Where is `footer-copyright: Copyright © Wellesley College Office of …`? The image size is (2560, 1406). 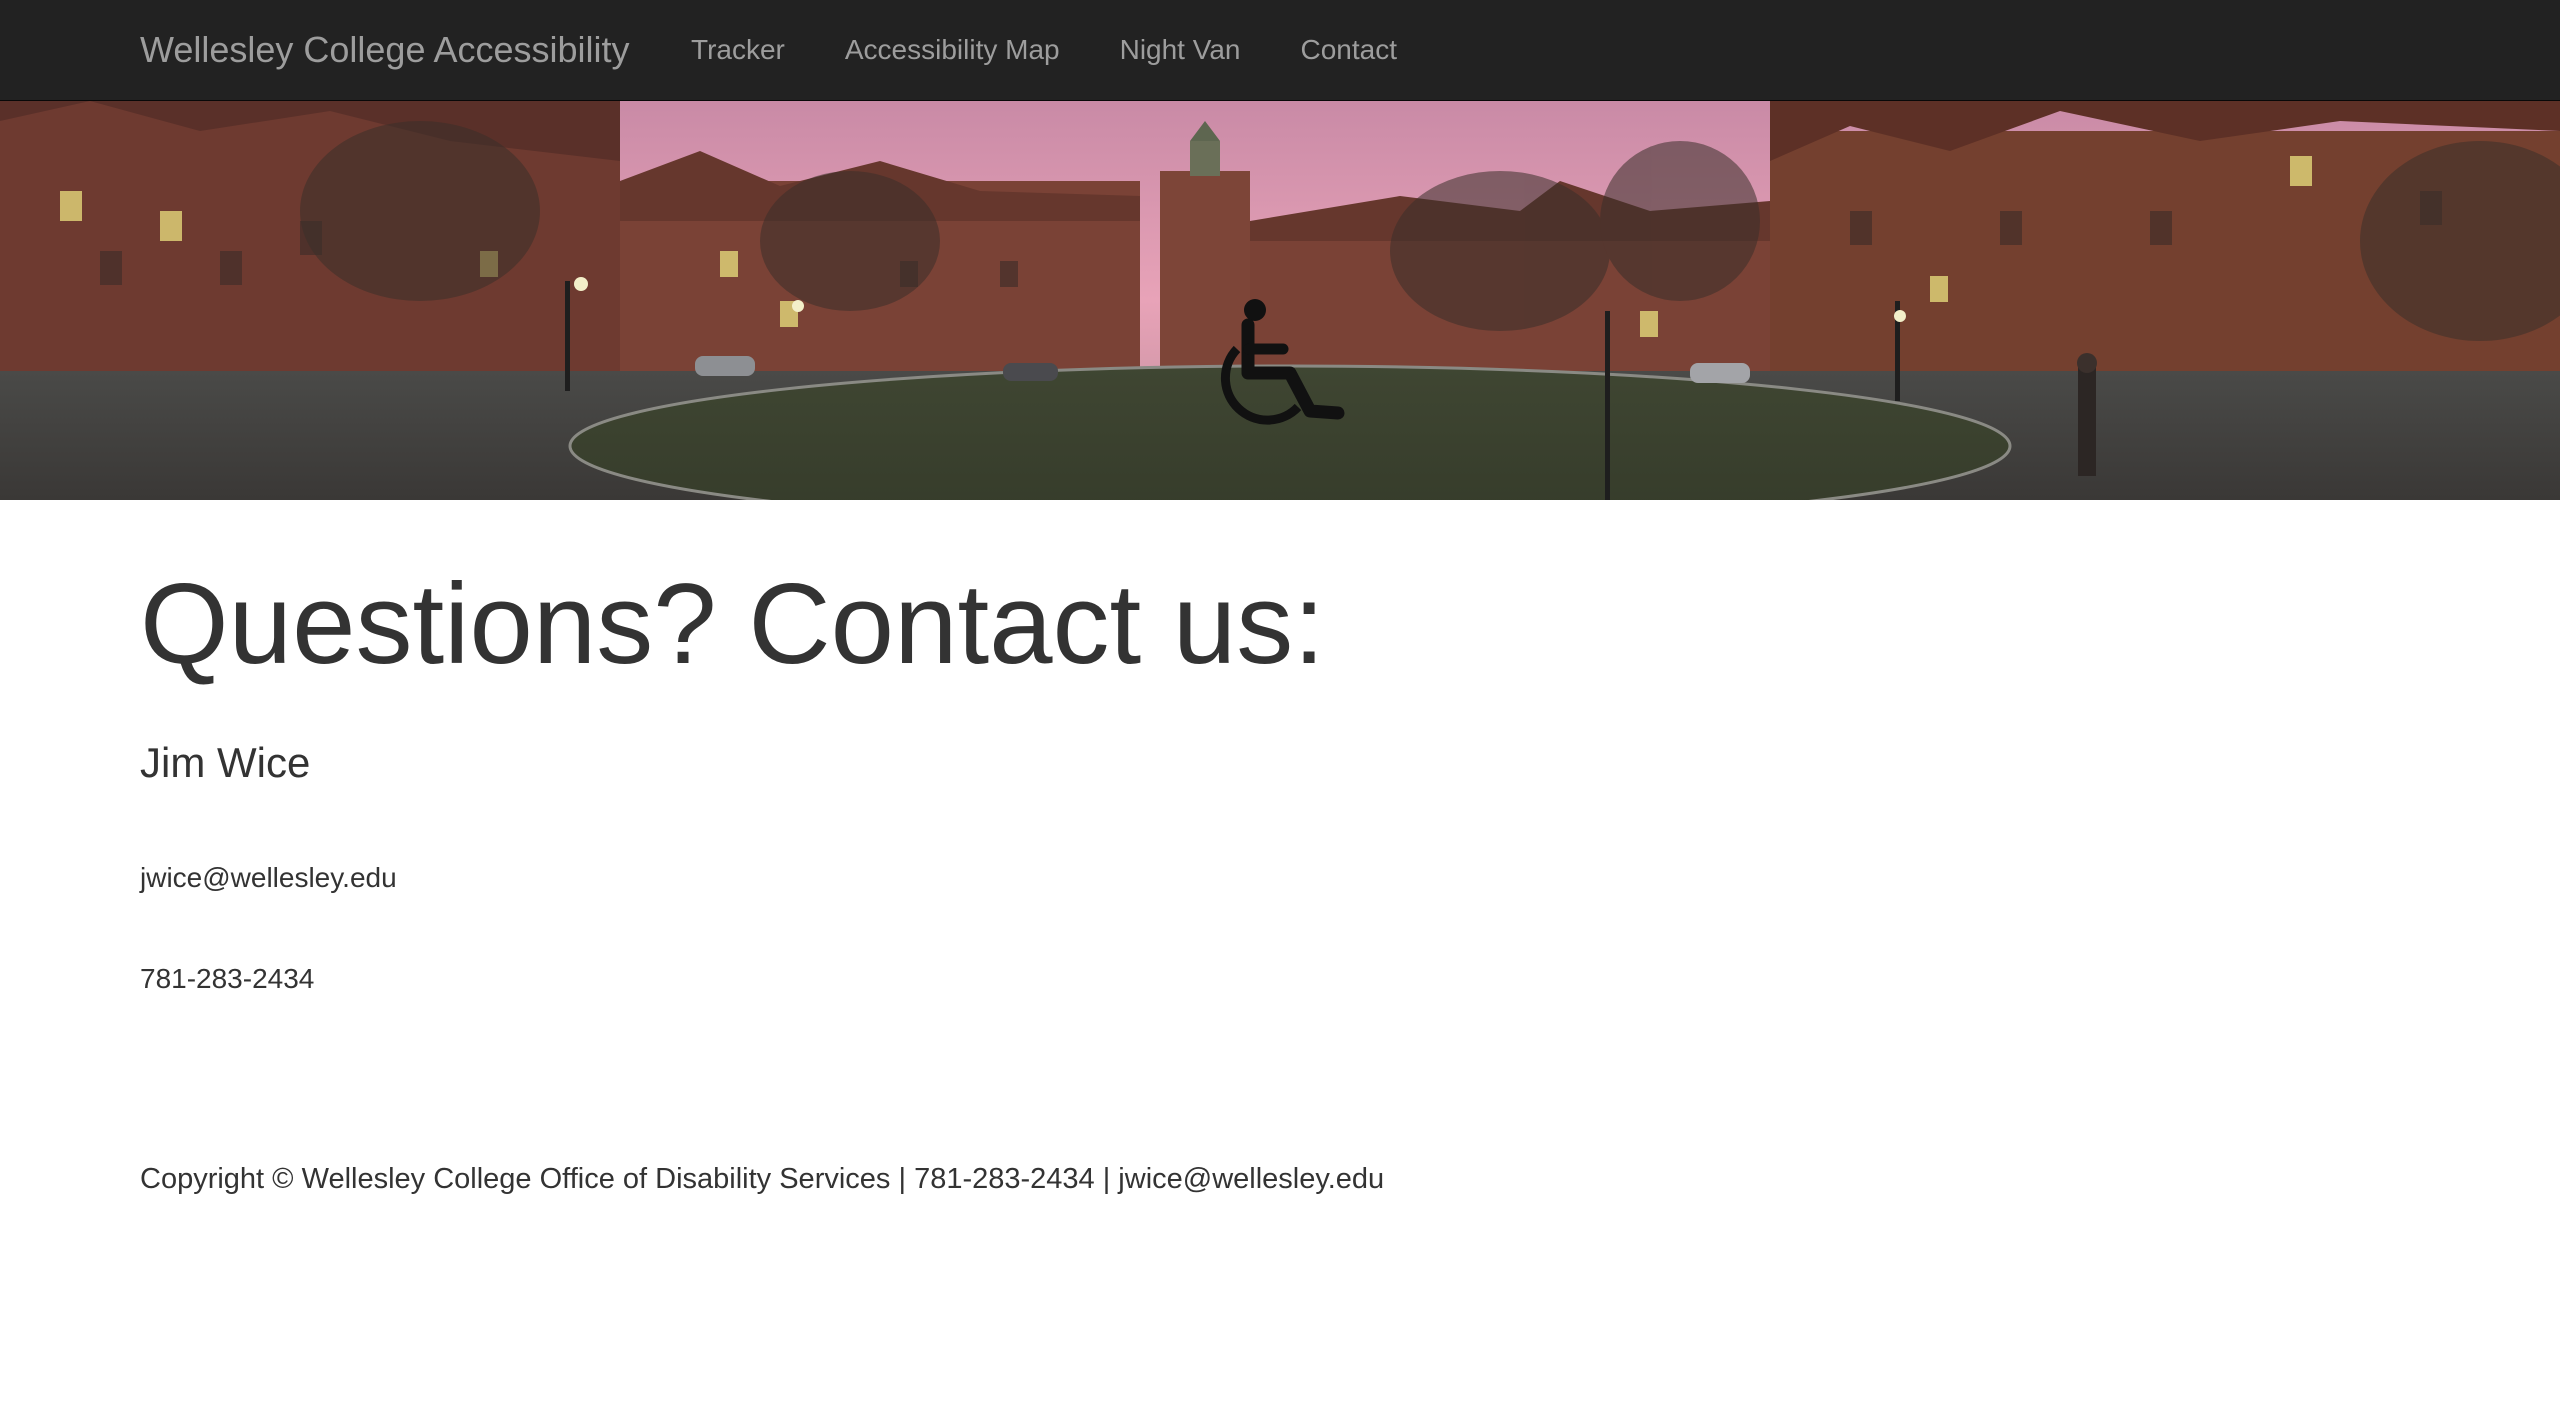
footer-copyright: Copyright © Wellesley College Office of … is located at coordinates (762, 1179).